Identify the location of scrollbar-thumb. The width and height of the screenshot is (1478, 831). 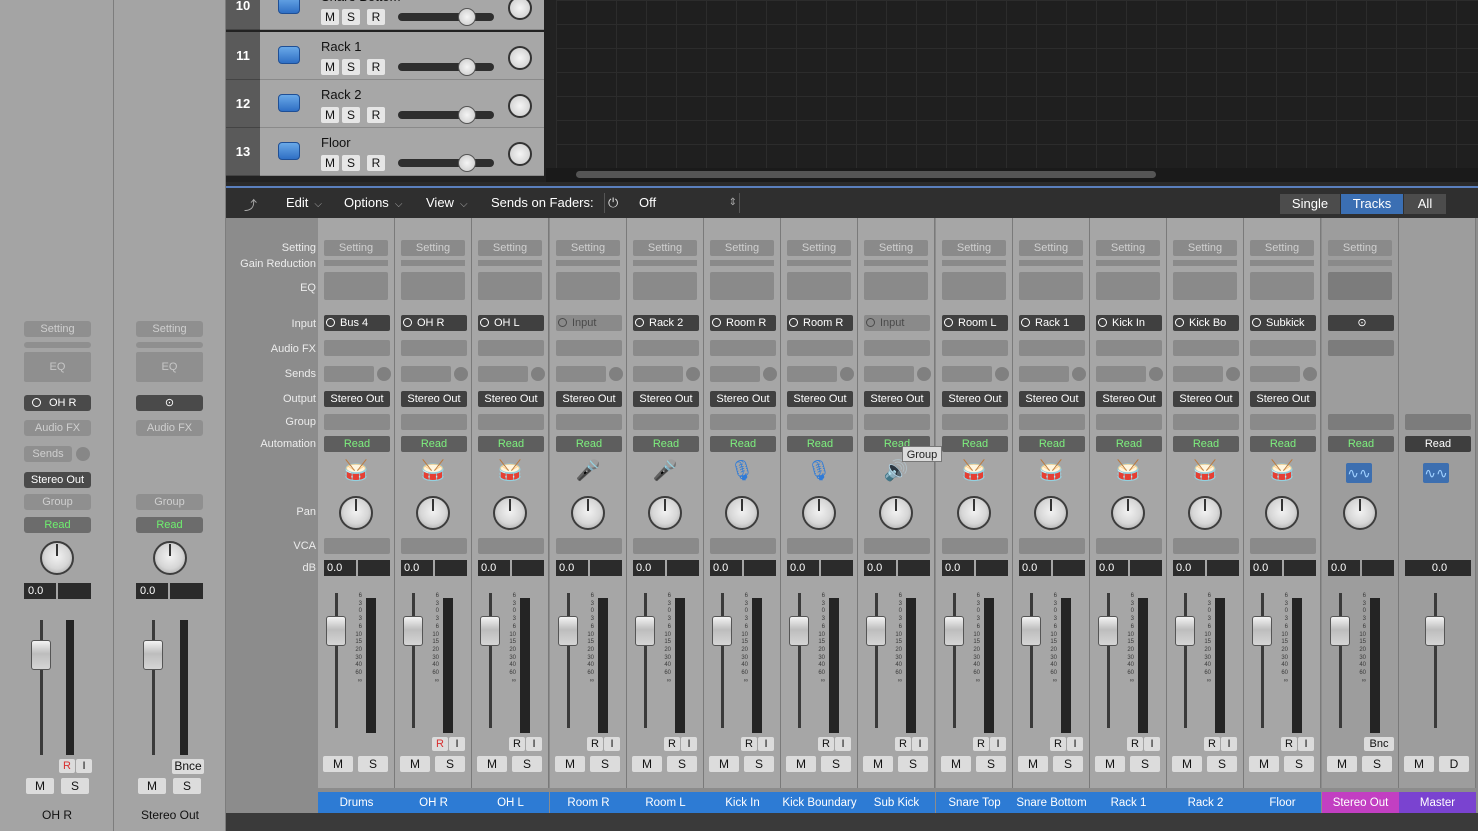
(866, 174).